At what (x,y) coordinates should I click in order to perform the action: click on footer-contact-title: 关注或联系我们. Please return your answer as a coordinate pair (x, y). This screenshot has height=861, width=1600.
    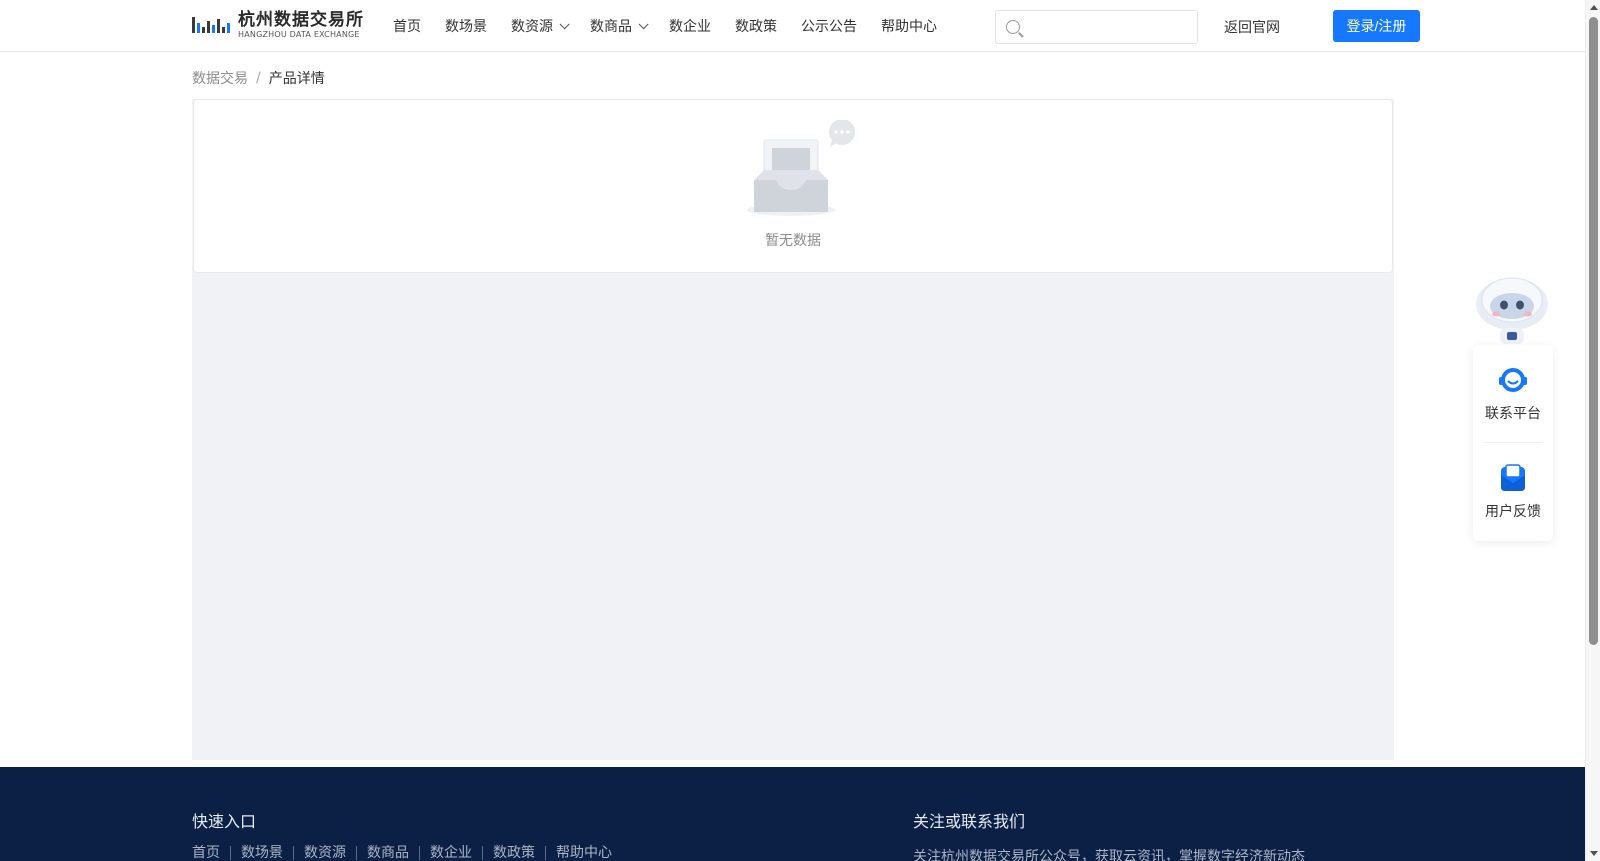
    Looking at the image, I should click on (969, 821).